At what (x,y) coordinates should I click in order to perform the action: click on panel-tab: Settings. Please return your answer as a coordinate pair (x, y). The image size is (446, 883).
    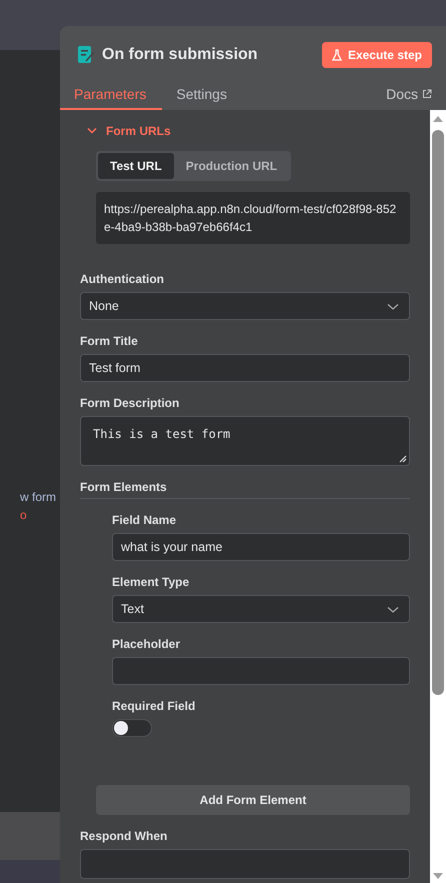
    Looking at the image, I should click on (202, 98).